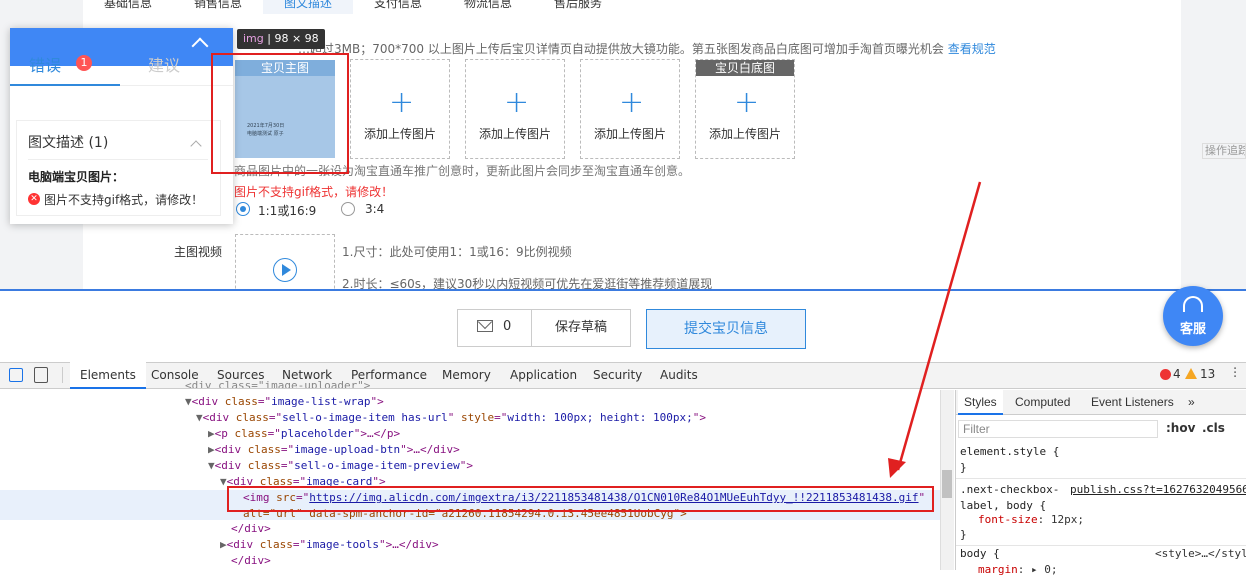  Describe the element at coordinates (617, 375) in the screenshot. I see `devtools-tab-security: Security` at that location.